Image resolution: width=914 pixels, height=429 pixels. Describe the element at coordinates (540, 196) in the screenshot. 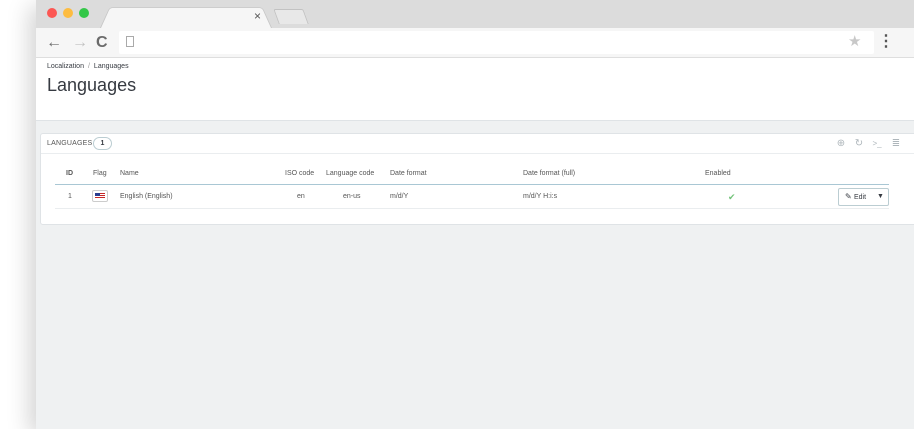

I see `cell-date-format-full: m/d/Y H:i:s` at that location.